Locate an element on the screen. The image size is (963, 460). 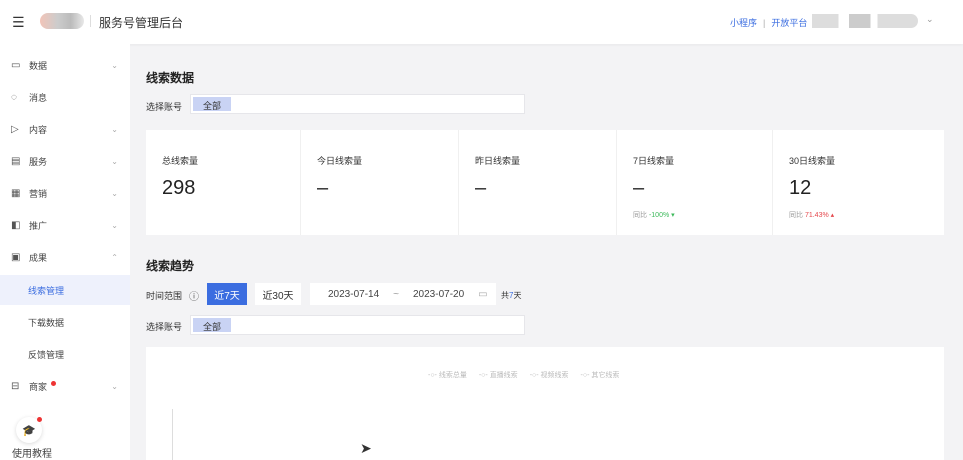
calendar-icon: ▭ is located at coordinates (483, 294).